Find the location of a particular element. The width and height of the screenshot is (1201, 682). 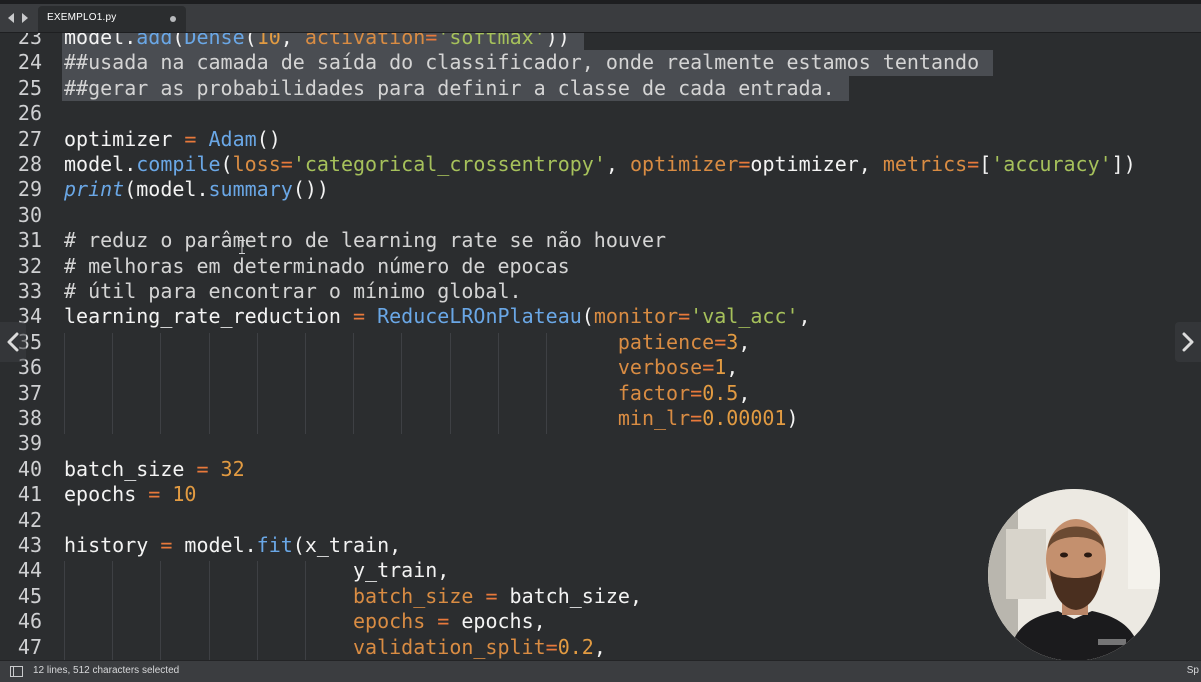

code-token: batch_size is located at coordinates (130, 468).